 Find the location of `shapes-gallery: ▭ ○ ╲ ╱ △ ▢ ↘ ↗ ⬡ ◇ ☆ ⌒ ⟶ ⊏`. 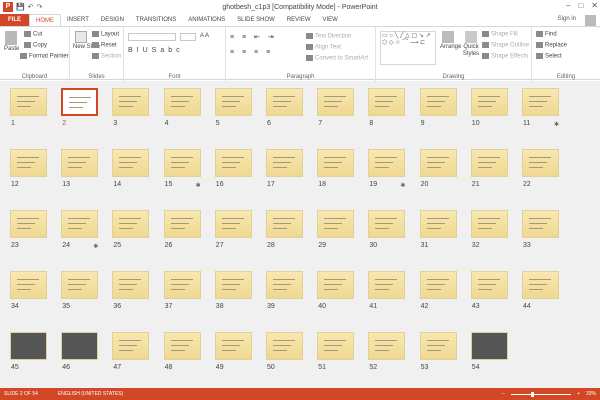

shapes-gallery: ▭ ○ ╲ ╱ △ ▢ ↘ ↗ ⬡ ◇ ☆ ⌒ ⟶ ⊏ is located at coordinates (408, 48).